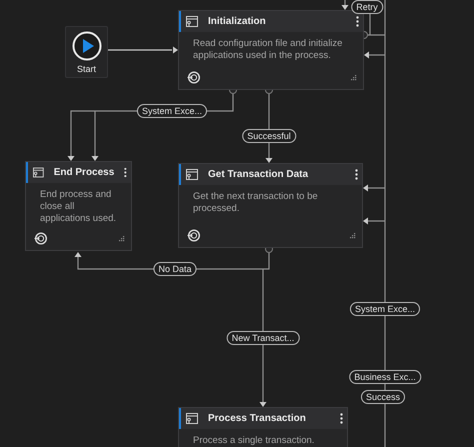 The width and height of the screenshot is (474, 447). I want to click on transition-label: Retry, so click(367, 7).